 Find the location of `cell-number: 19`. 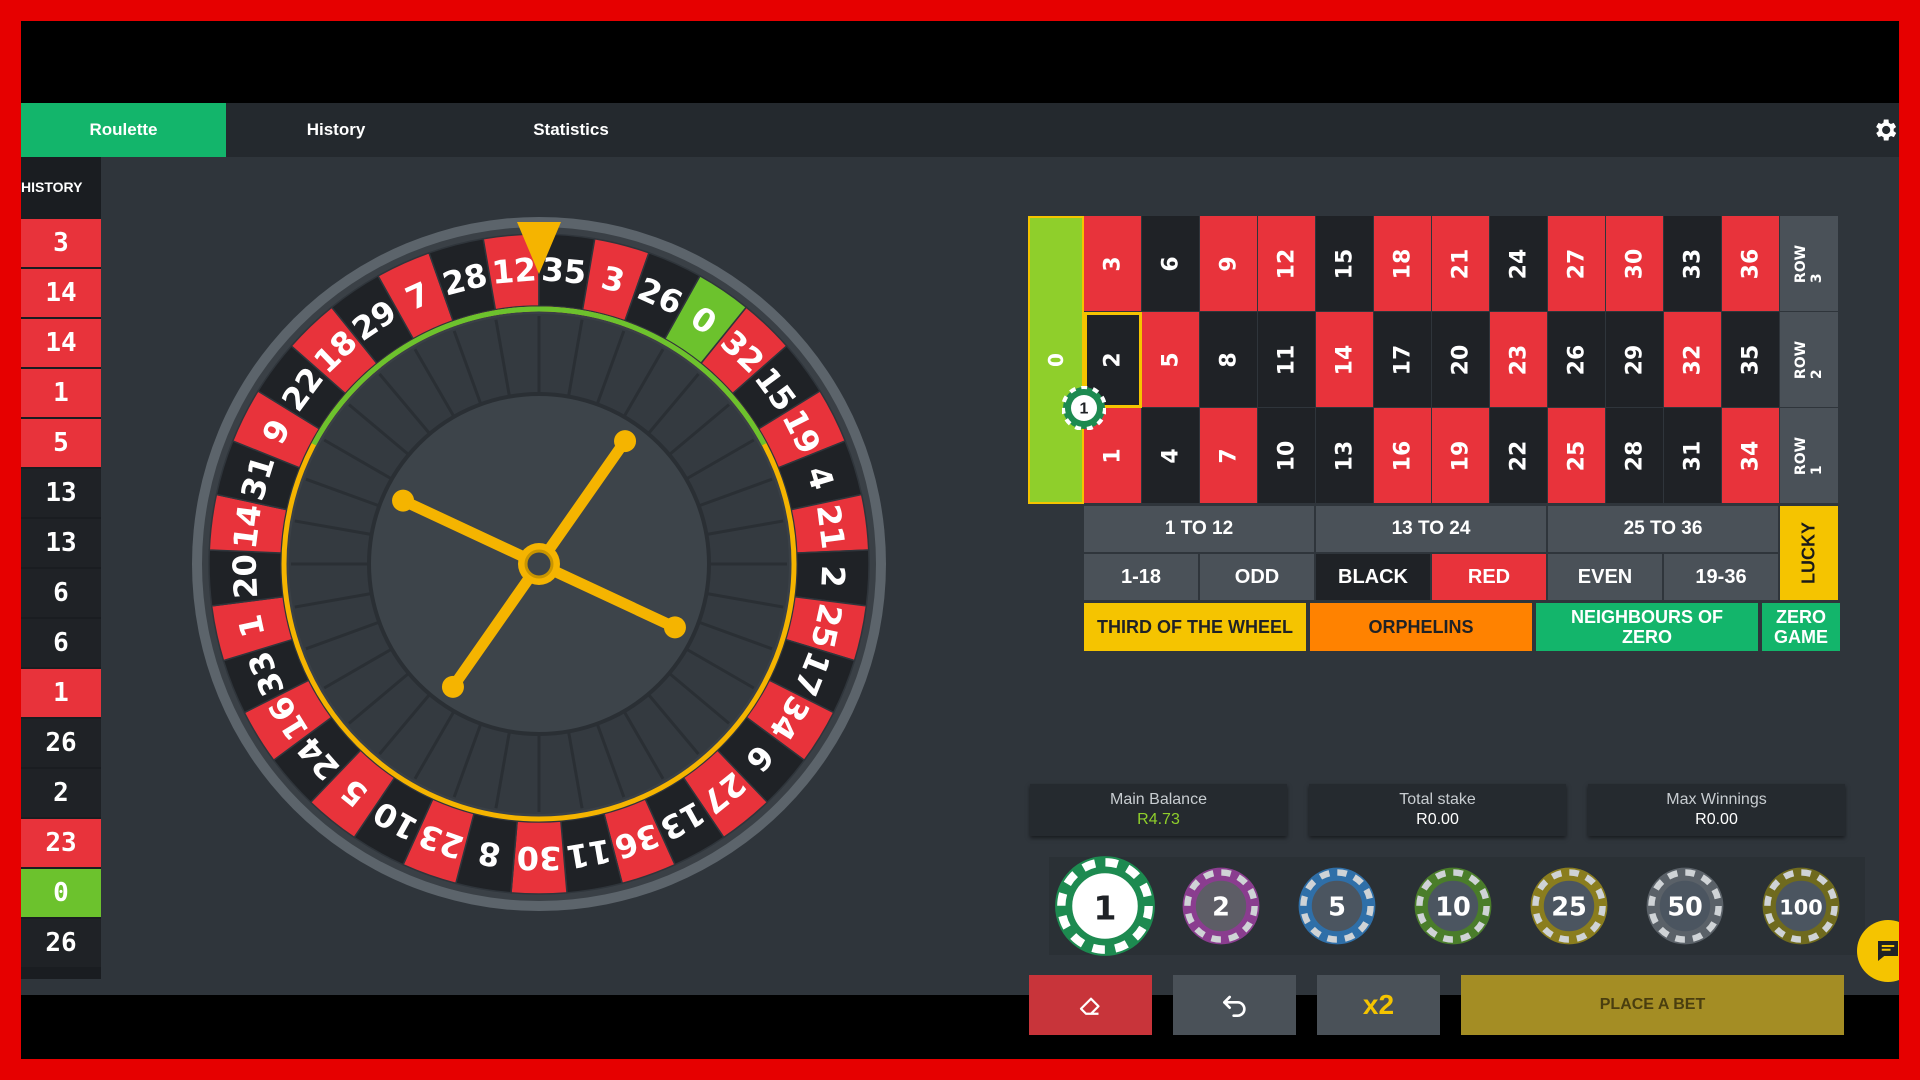

cell-number: 19 is located at coordinates (1460, 455).